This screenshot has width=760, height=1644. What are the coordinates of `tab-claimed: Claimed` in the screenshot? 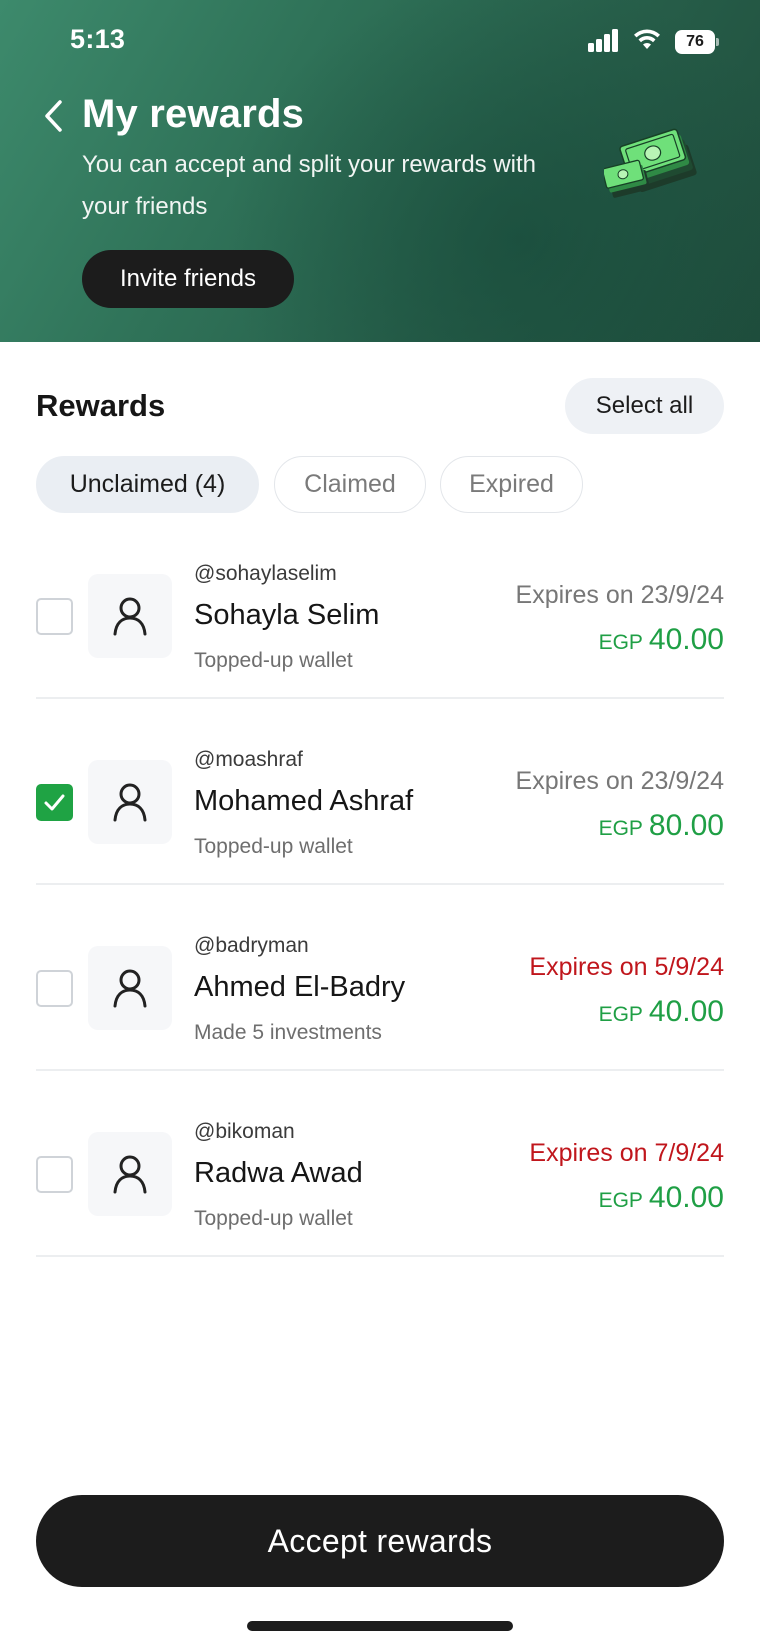 It's located at (350, 484).